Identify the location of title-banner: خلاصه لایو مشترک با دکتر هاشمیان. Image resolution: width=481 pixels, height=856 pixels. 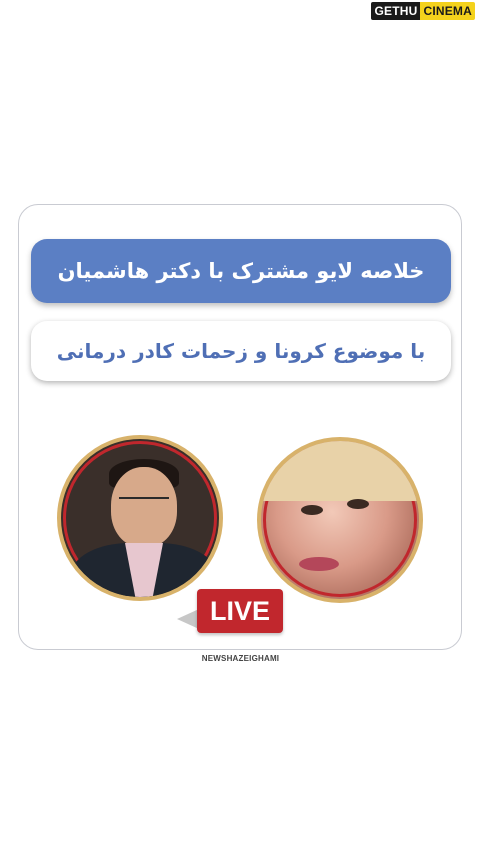
(241, 271).